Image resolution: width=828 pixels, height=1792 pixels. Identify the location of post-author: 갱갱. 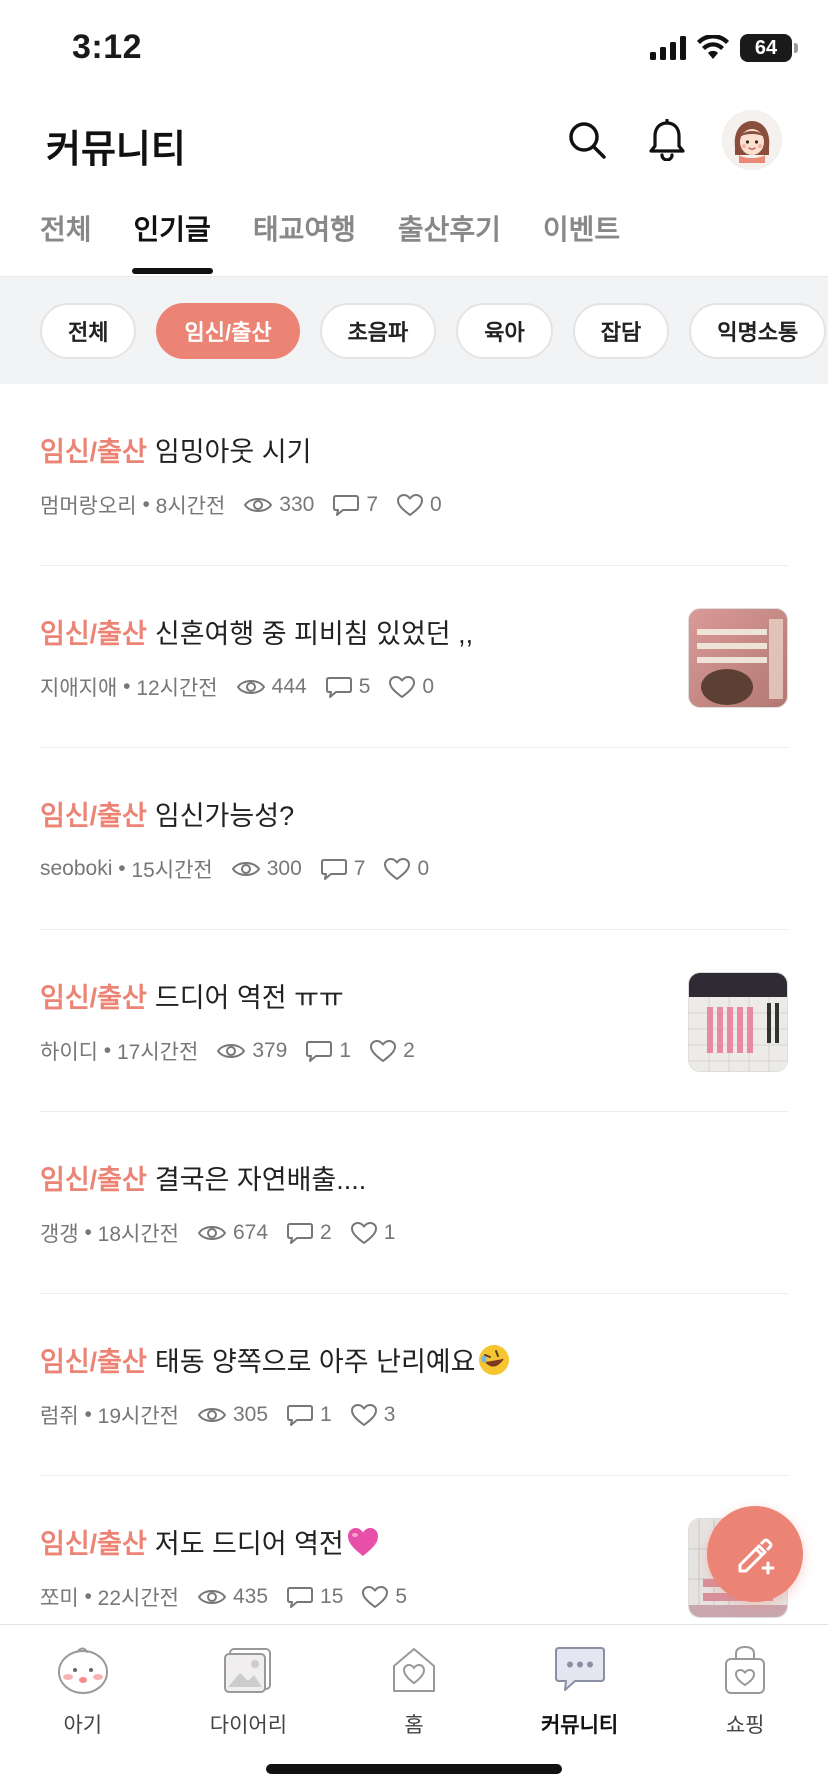
(59, 1234).